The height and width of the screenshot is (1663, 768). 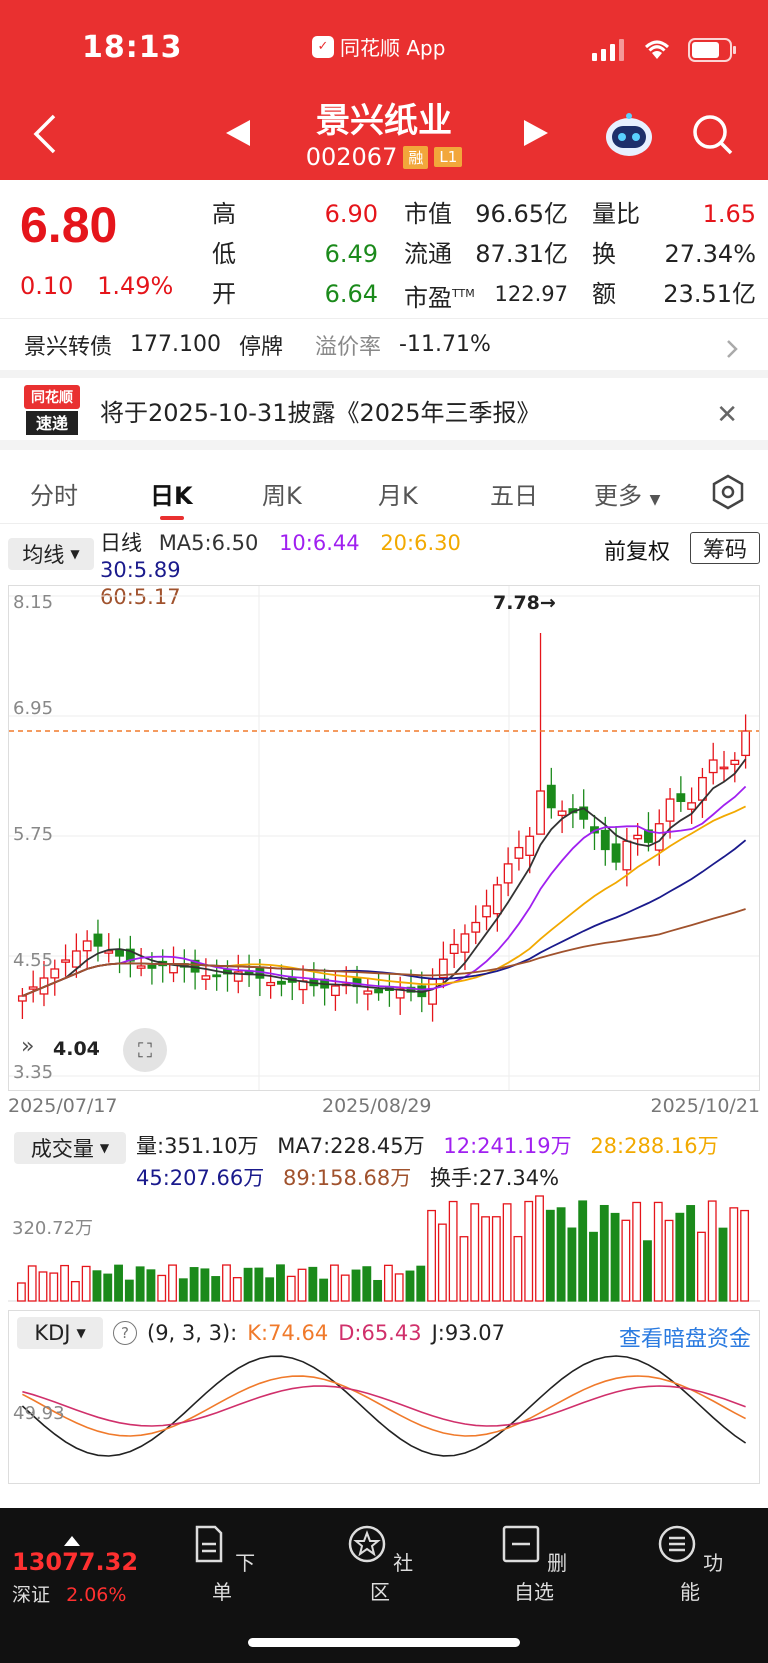 What do you see at coordinates (135, 286) in the screenshot?
I see `change-percent: 1.49%` at bounding box center [135, 286].